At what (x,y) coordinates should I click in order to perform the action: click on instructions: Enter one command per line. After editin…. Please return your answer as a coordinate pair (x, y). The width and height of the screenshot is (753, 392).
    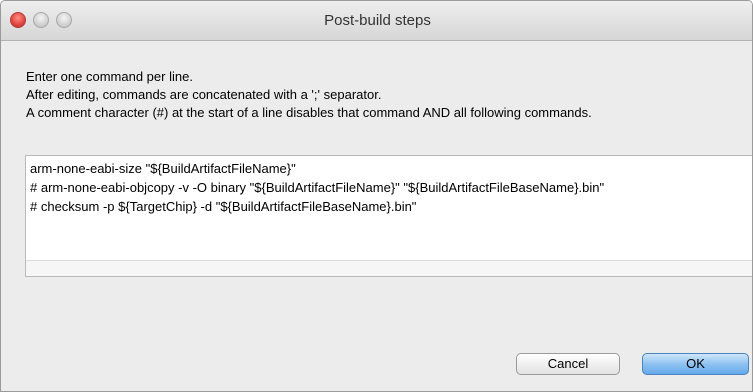
    Looking at the image, I should click on (309, 95).